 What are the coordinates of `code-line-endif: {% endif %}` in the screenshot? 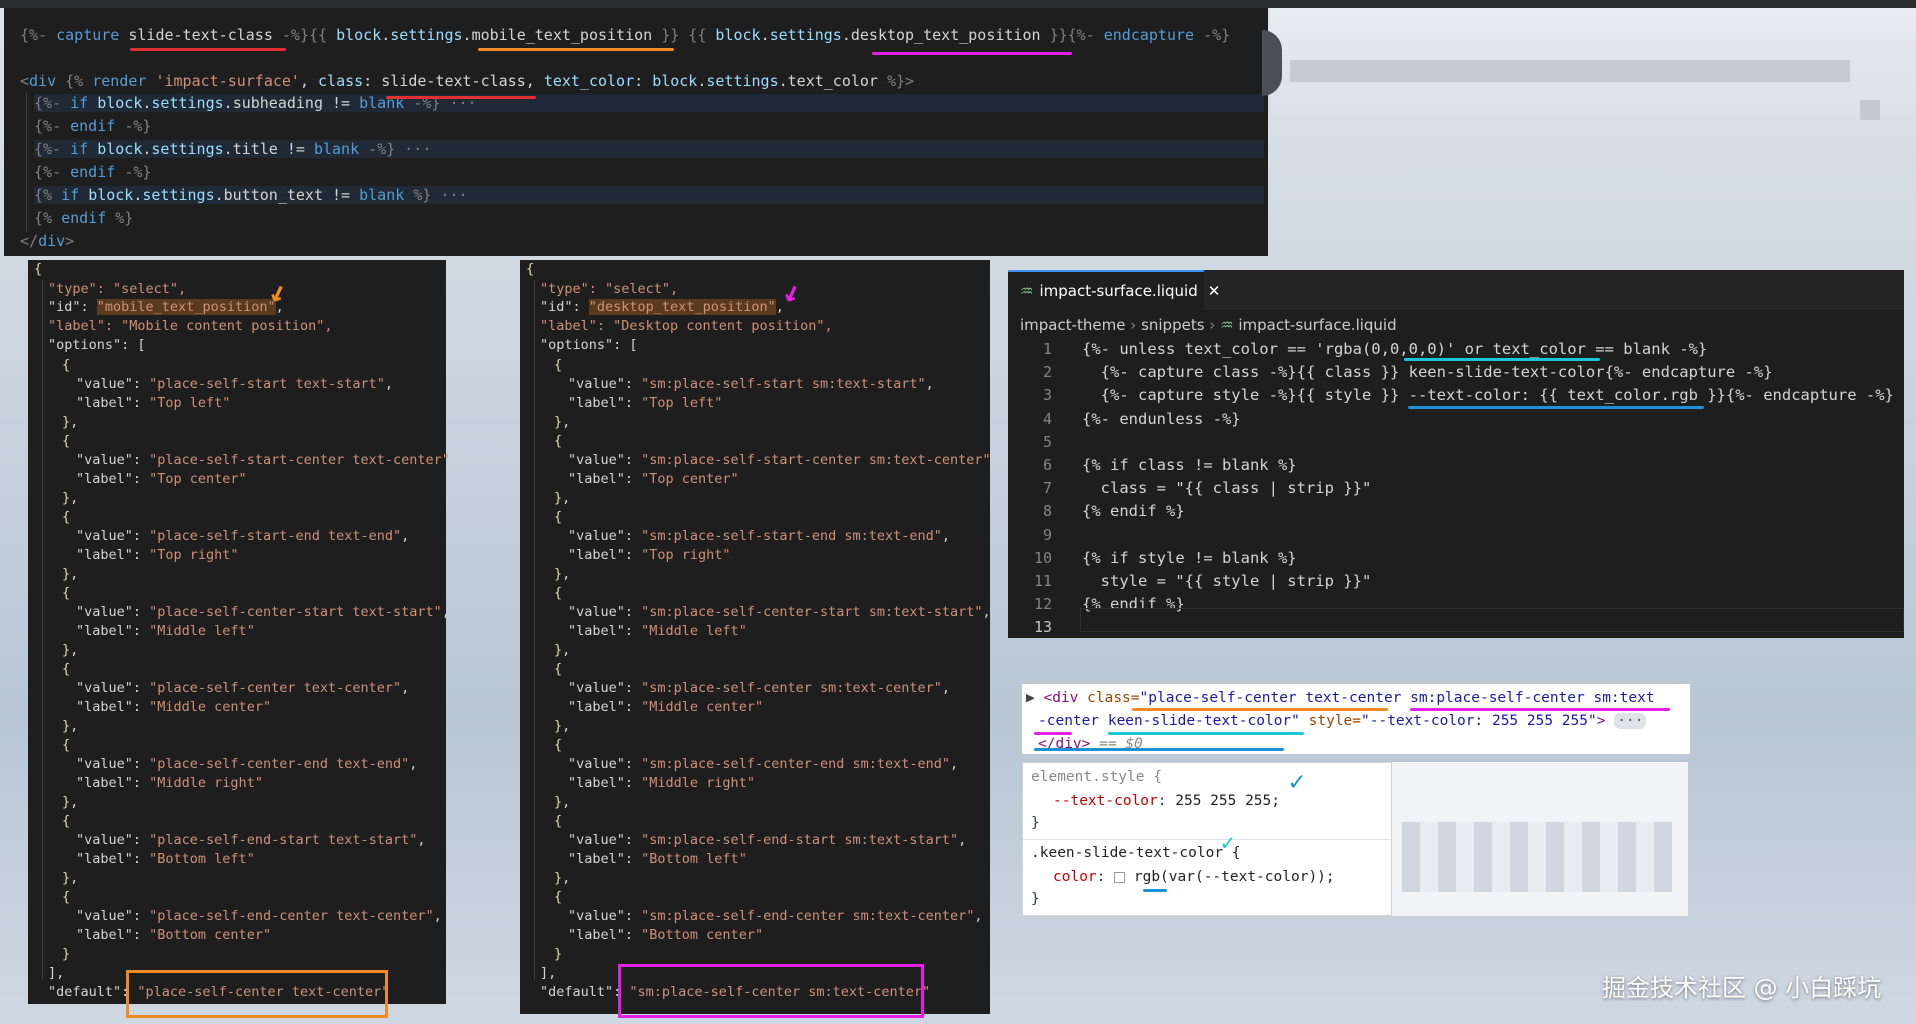 It's located at (84, 218).